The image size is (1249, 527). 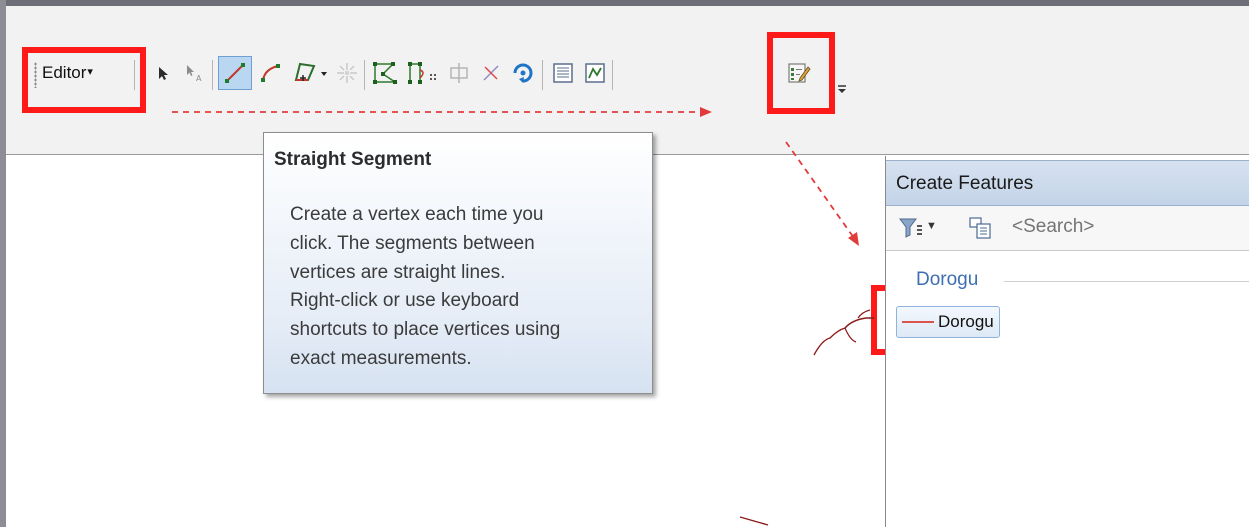 I want to click on tooltip-line: Right-click or use keyboard, so click(x=405, y=301).